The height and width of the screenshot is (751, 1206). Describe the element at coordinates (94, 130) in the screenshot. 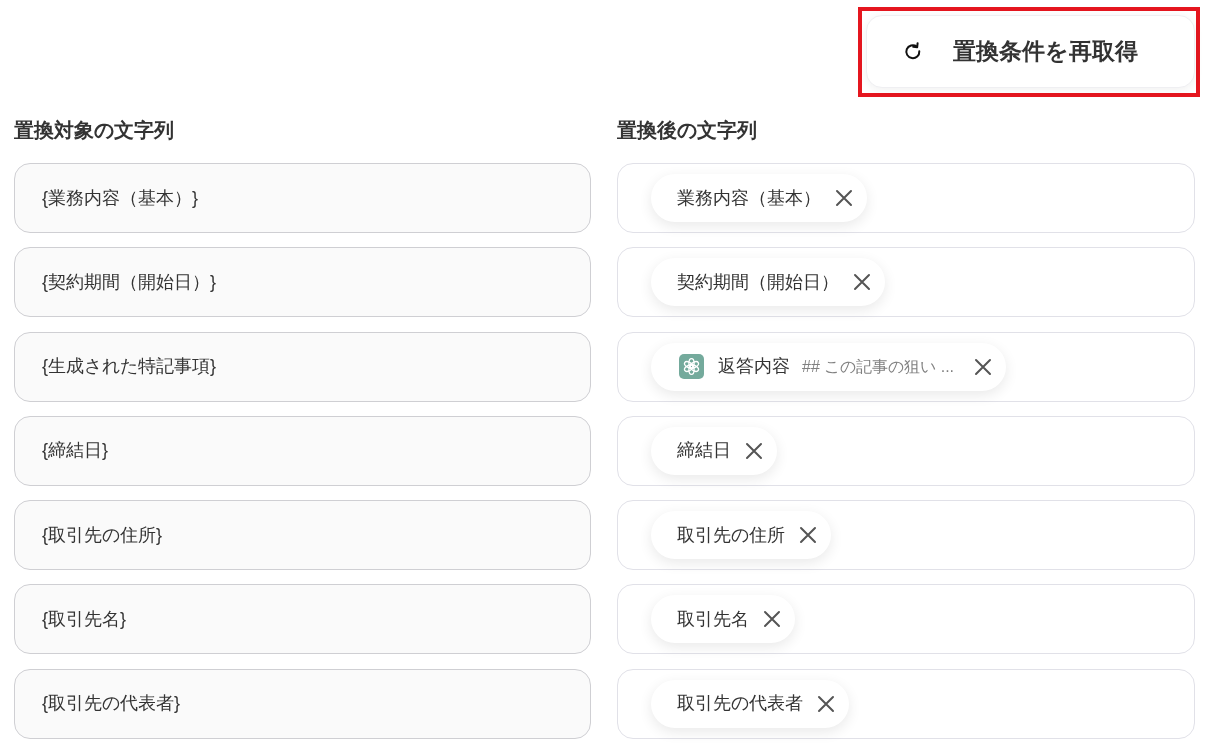

I see `column-heading: 置換対象の文字列` at that location.